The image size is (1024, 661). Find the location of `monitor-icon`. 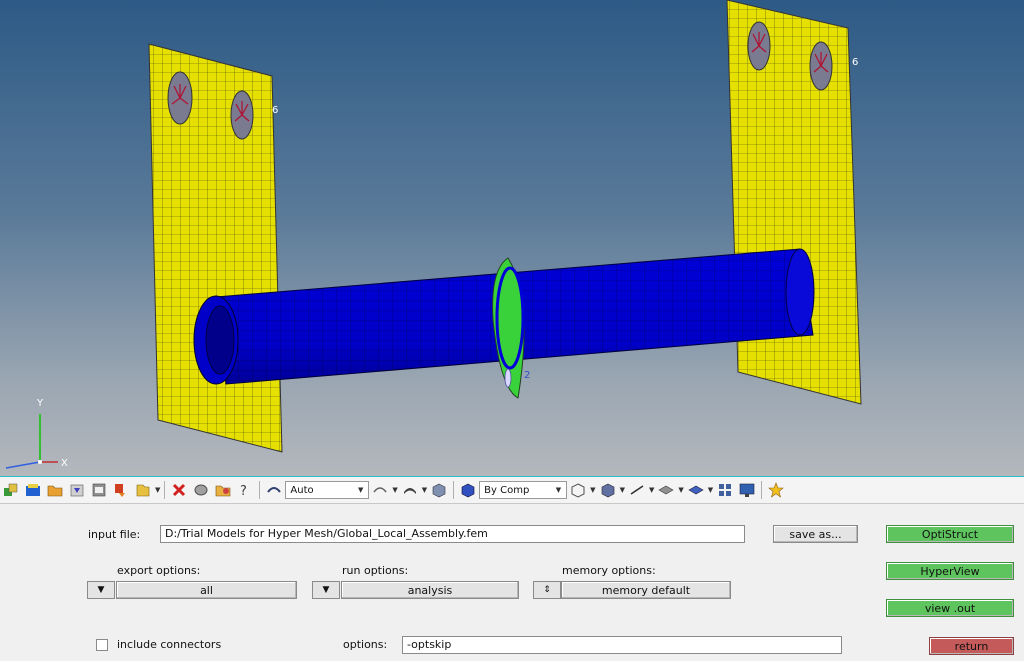

monitor-icon is located at coordinates (747, 490).